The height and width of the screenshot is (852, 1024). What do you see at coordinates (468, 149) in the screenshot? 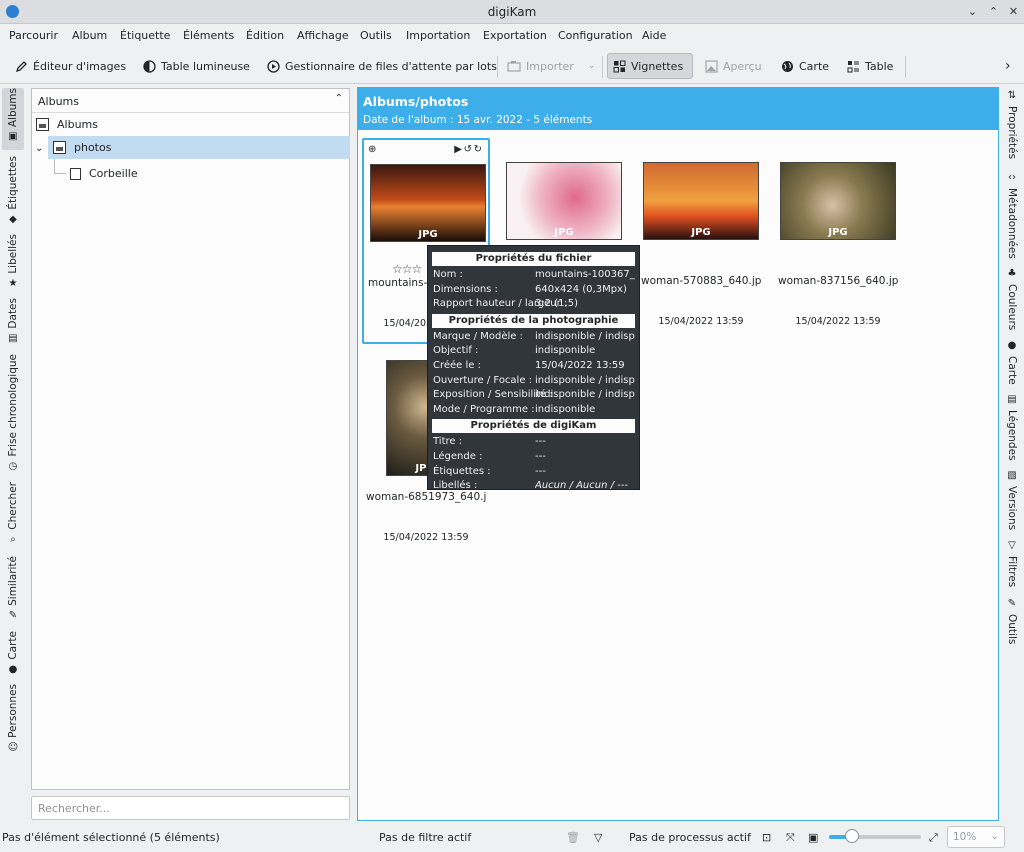
I see `rotate-left-icon: ↺` at bounding box center [468, 149].